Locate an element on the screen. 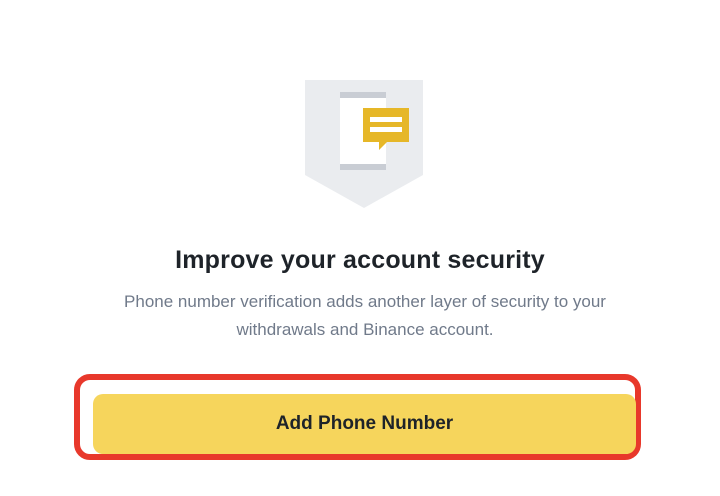  page-title: Improve your account security is located at coordinates (360, 260).